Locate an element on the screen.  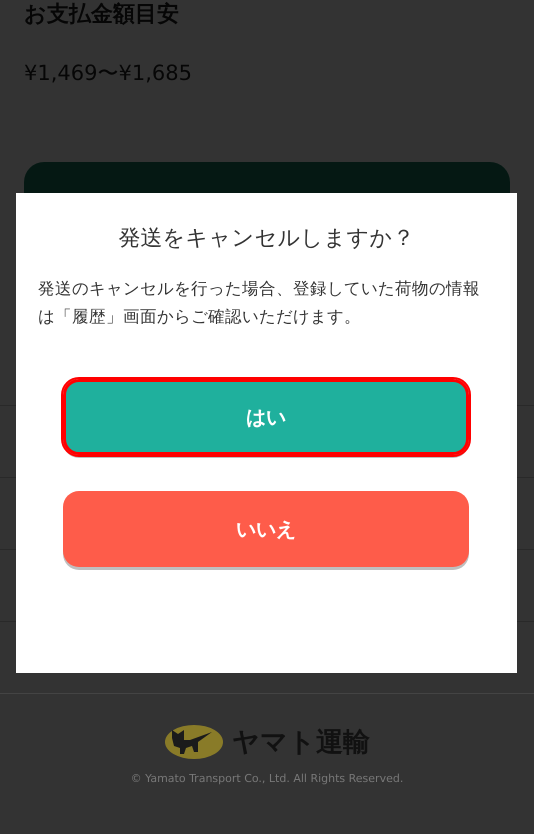
no-button: いいえ is located at coordinates (266, 529).